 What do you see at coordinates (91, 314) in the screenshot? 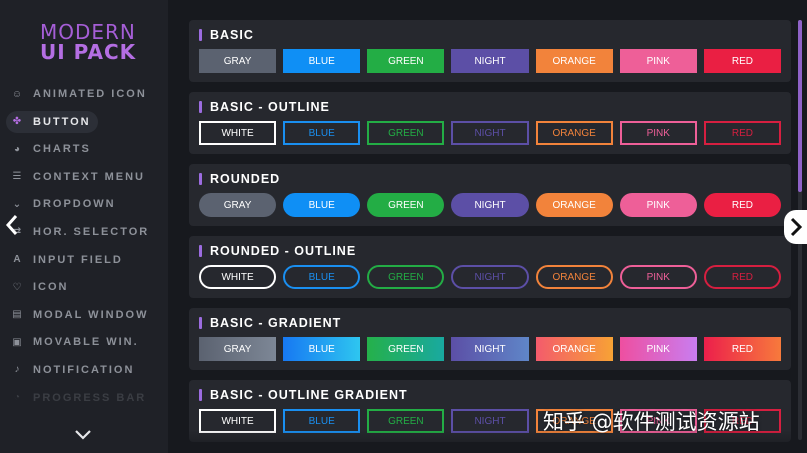
I see `sidebar-item-label: MODAL WINDOW` at bounding box center [91, 314].